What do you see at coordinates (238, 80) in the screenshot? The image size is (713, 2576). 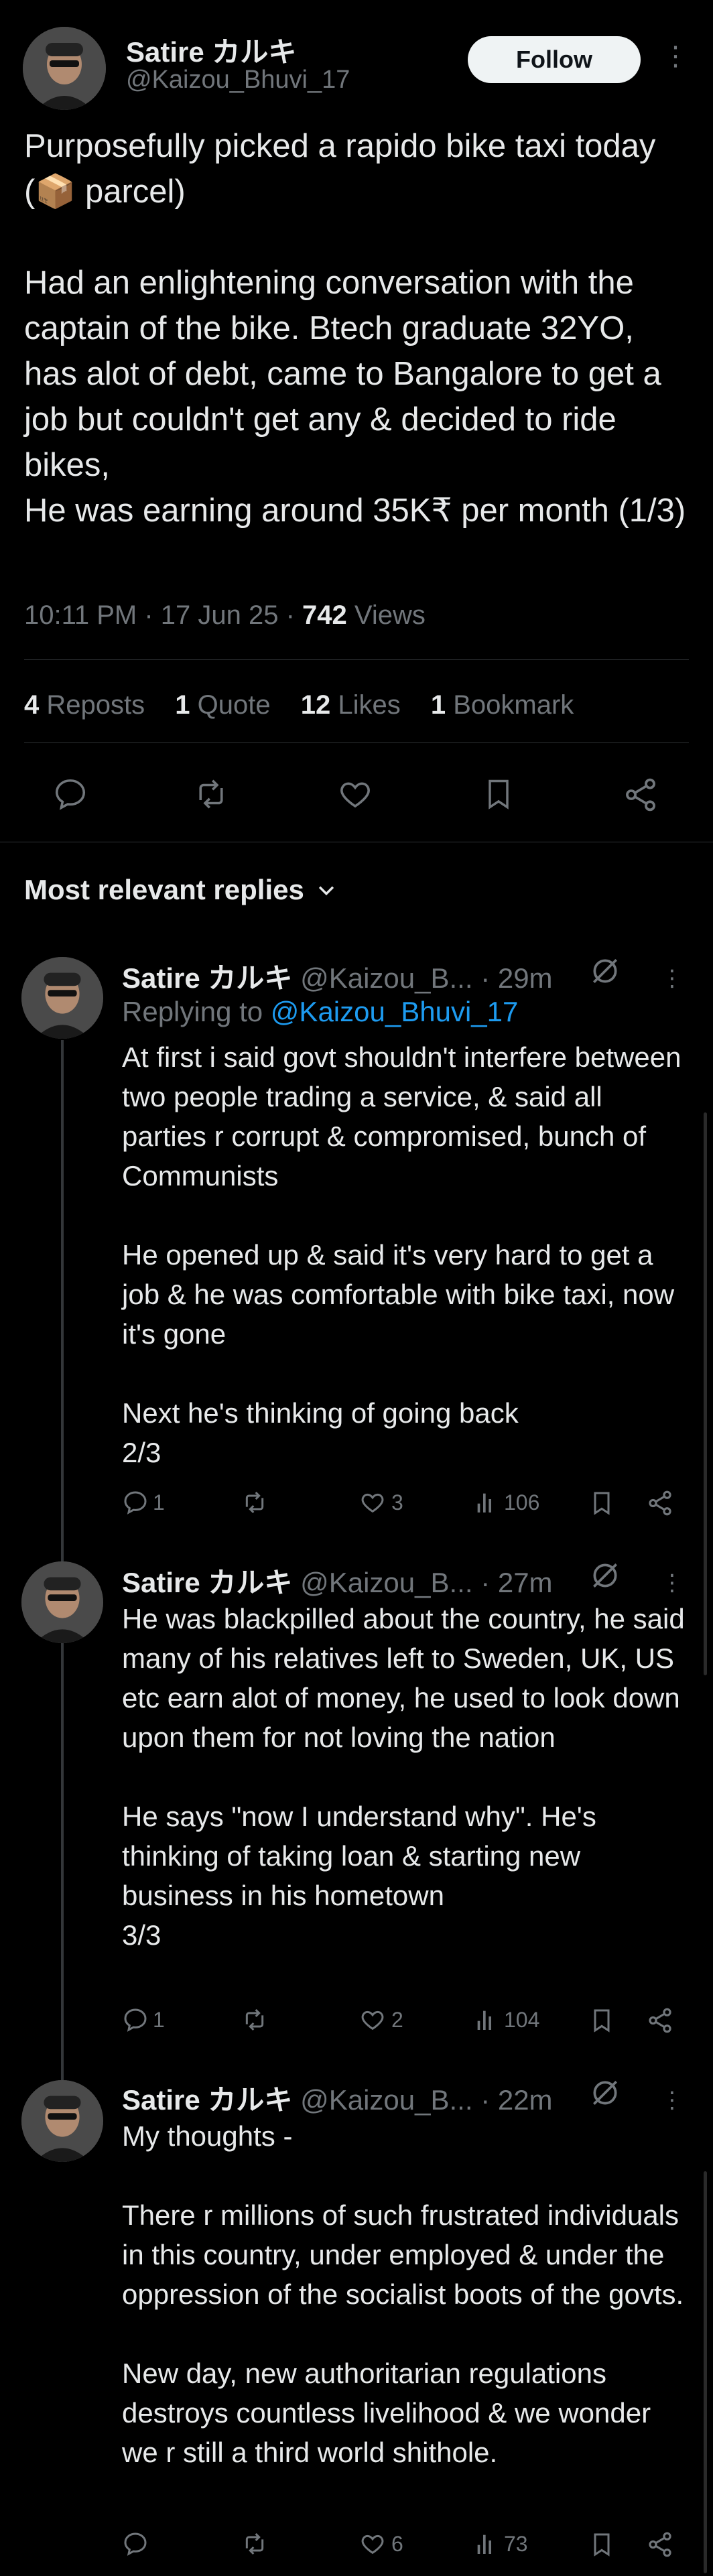 I see `author-handle: @Kaizou_Bhuvi_17` at bounding box center [238, 80].